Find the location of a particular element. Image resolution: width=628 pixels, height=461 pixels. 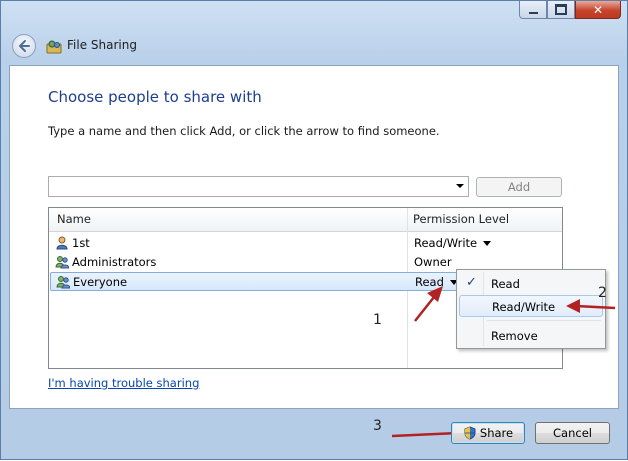

user-icon is located at coordinates (62, 243).